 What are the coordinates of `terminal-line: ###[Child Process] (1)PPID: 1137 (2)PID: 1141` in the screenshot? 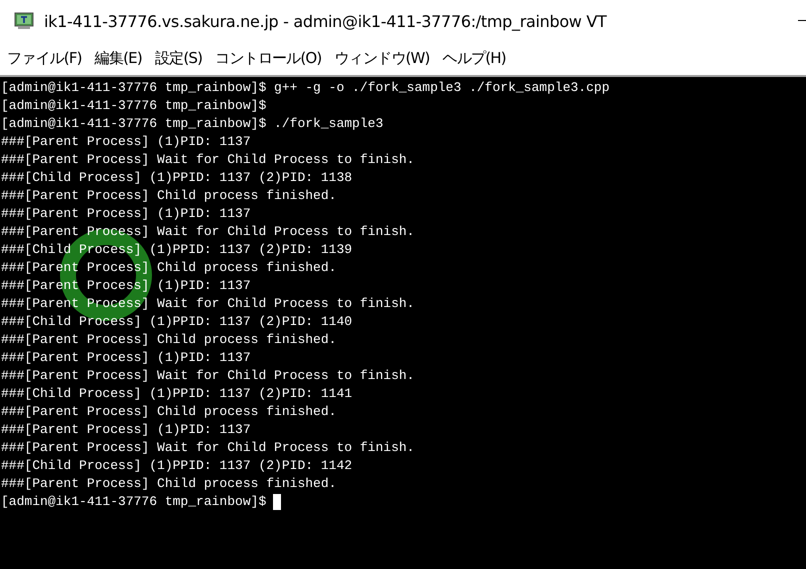 It's located at (176, 394).